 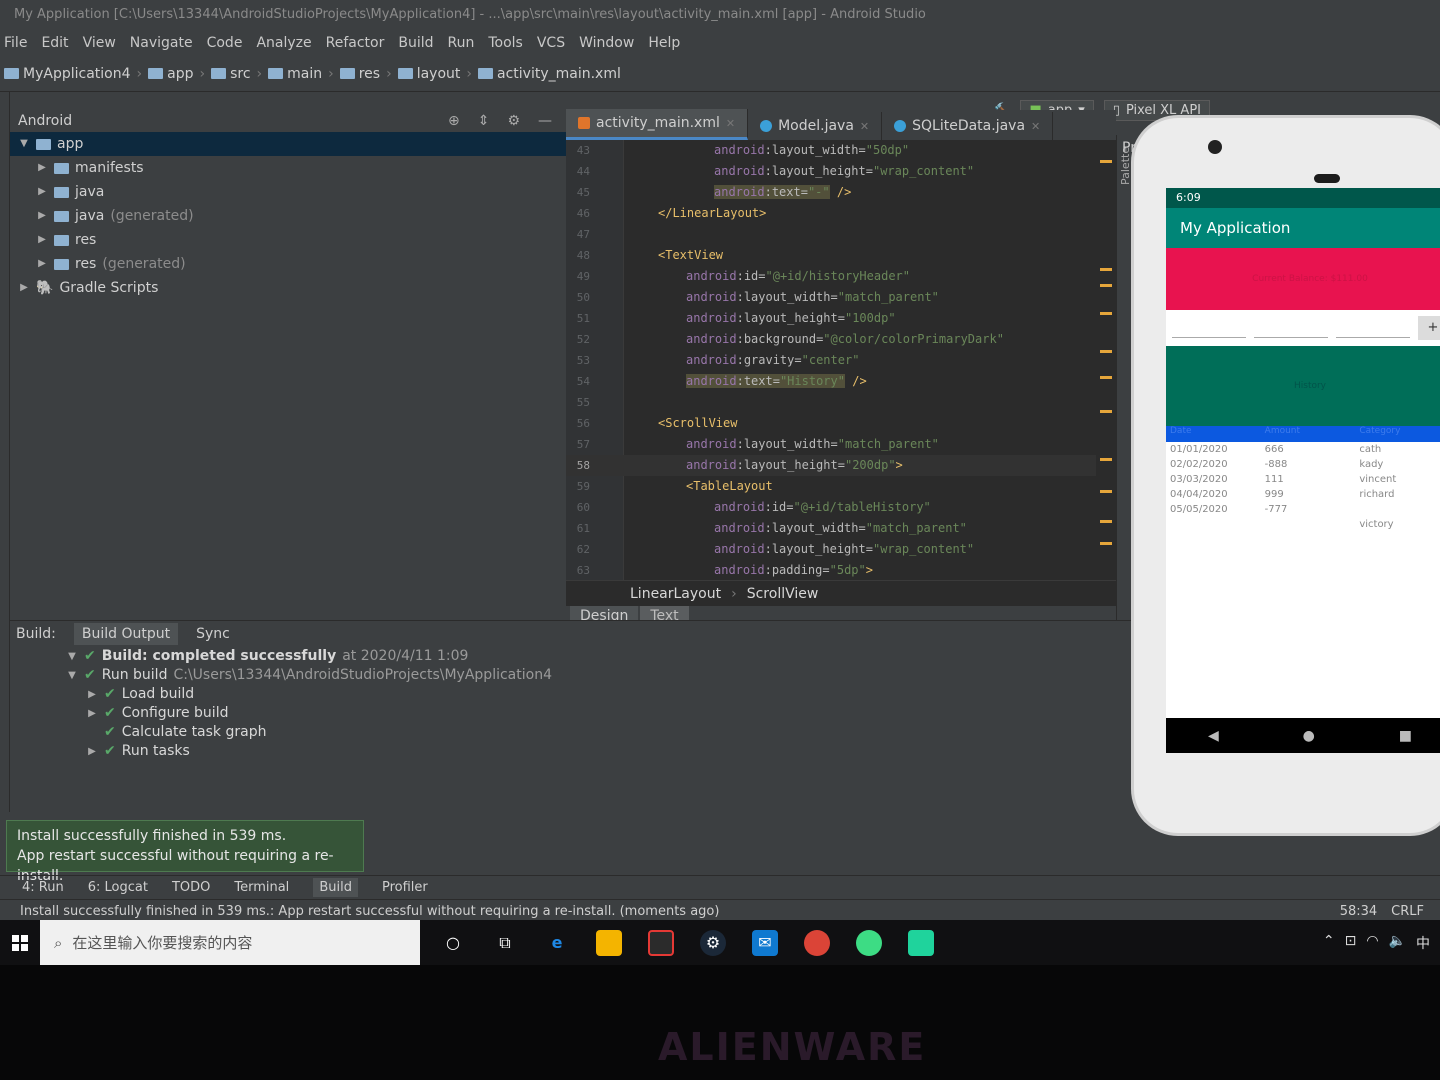 What do you see at coordinates (1329, 943) in the screenshot?
I see `chevron-up-icon: ⌃` at bounding box center [1329, 943].